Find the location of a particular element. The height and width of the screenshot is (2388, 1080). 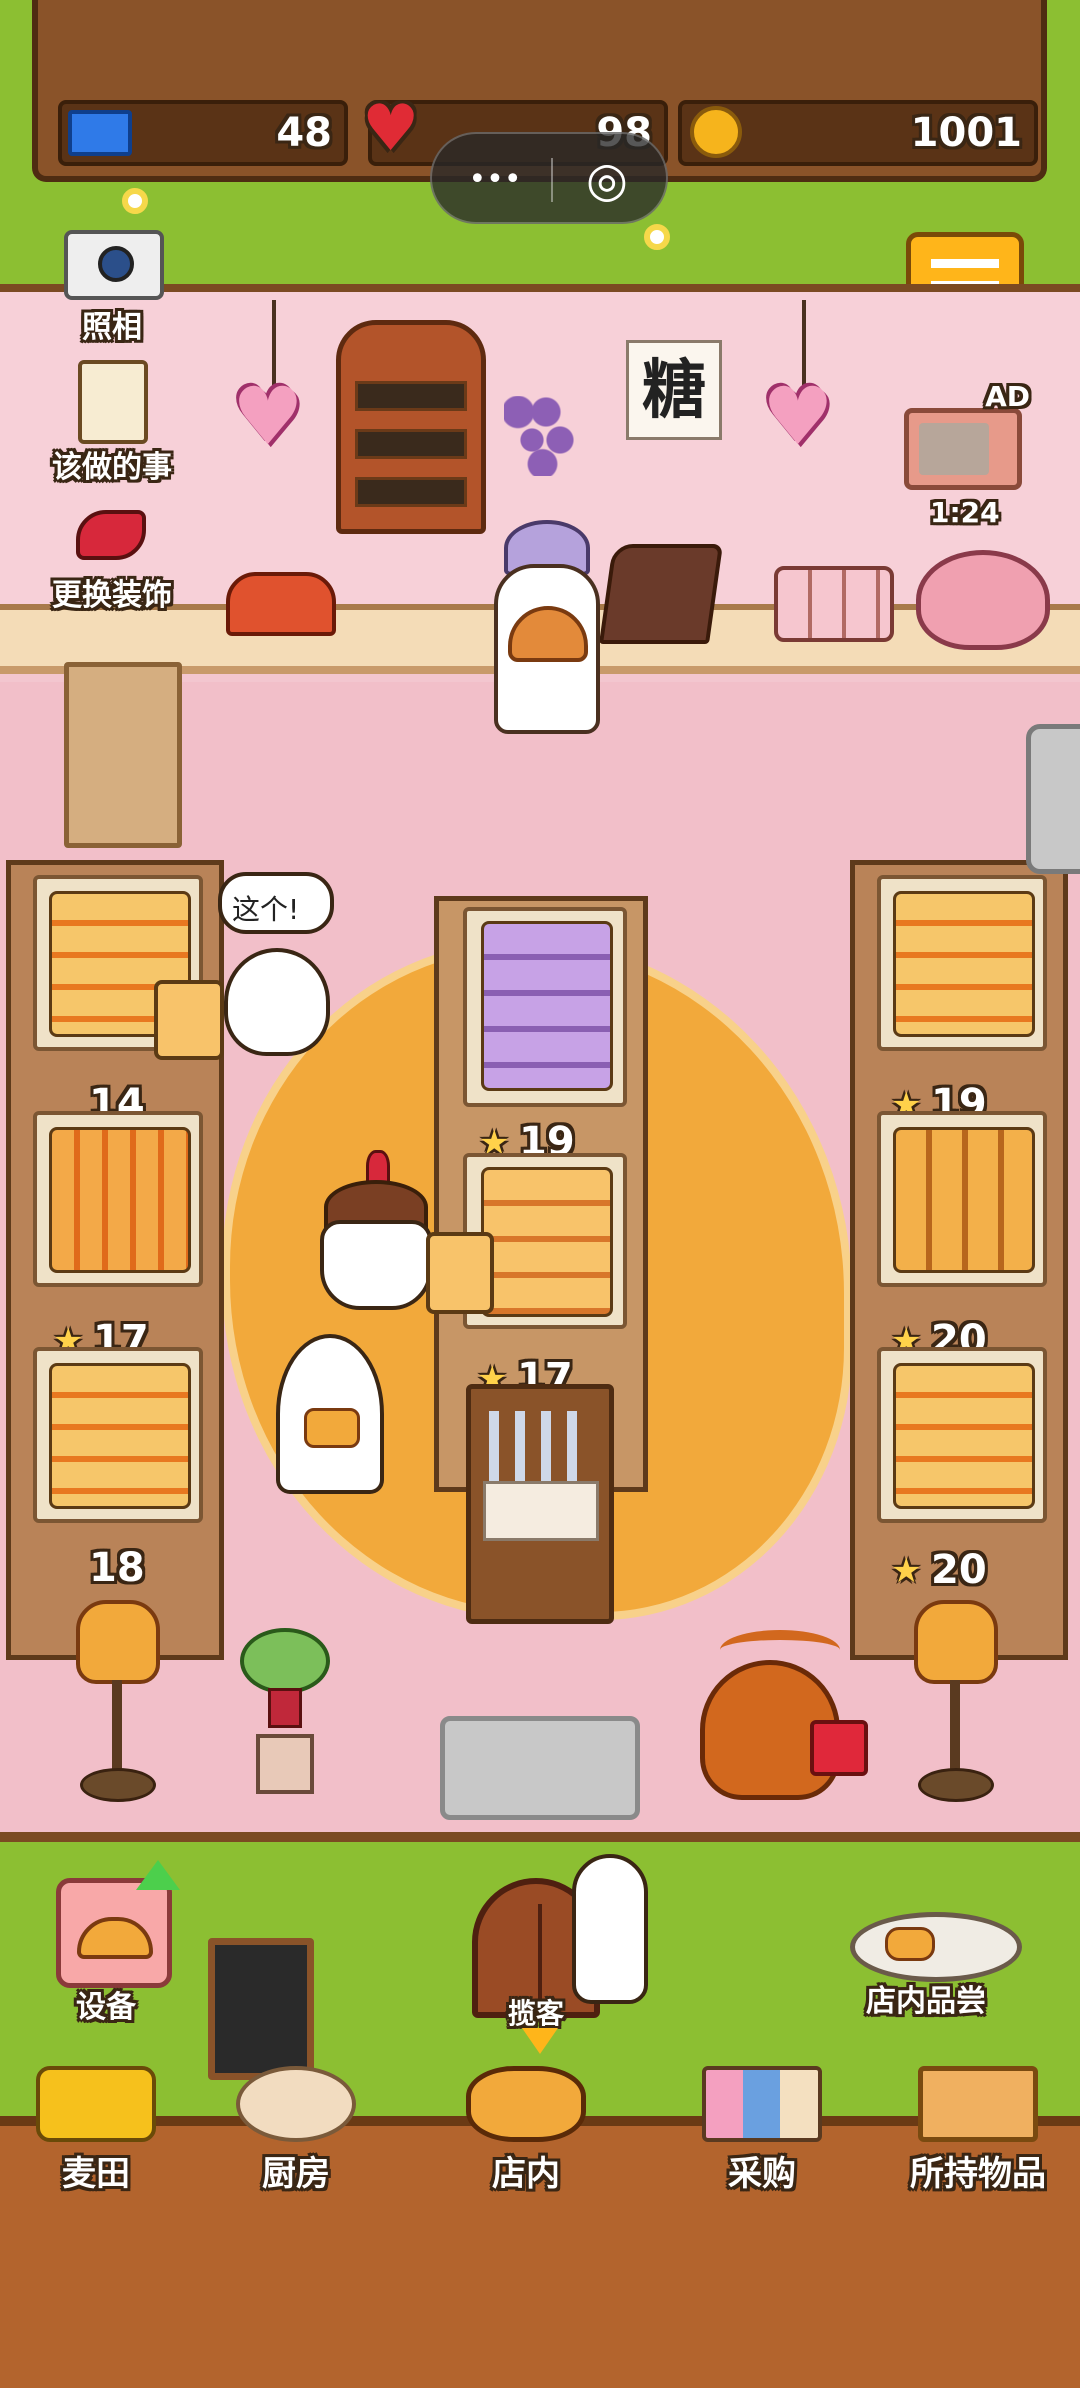

tasting-label: 店内品尝 is located at coordinates (926, 2001).